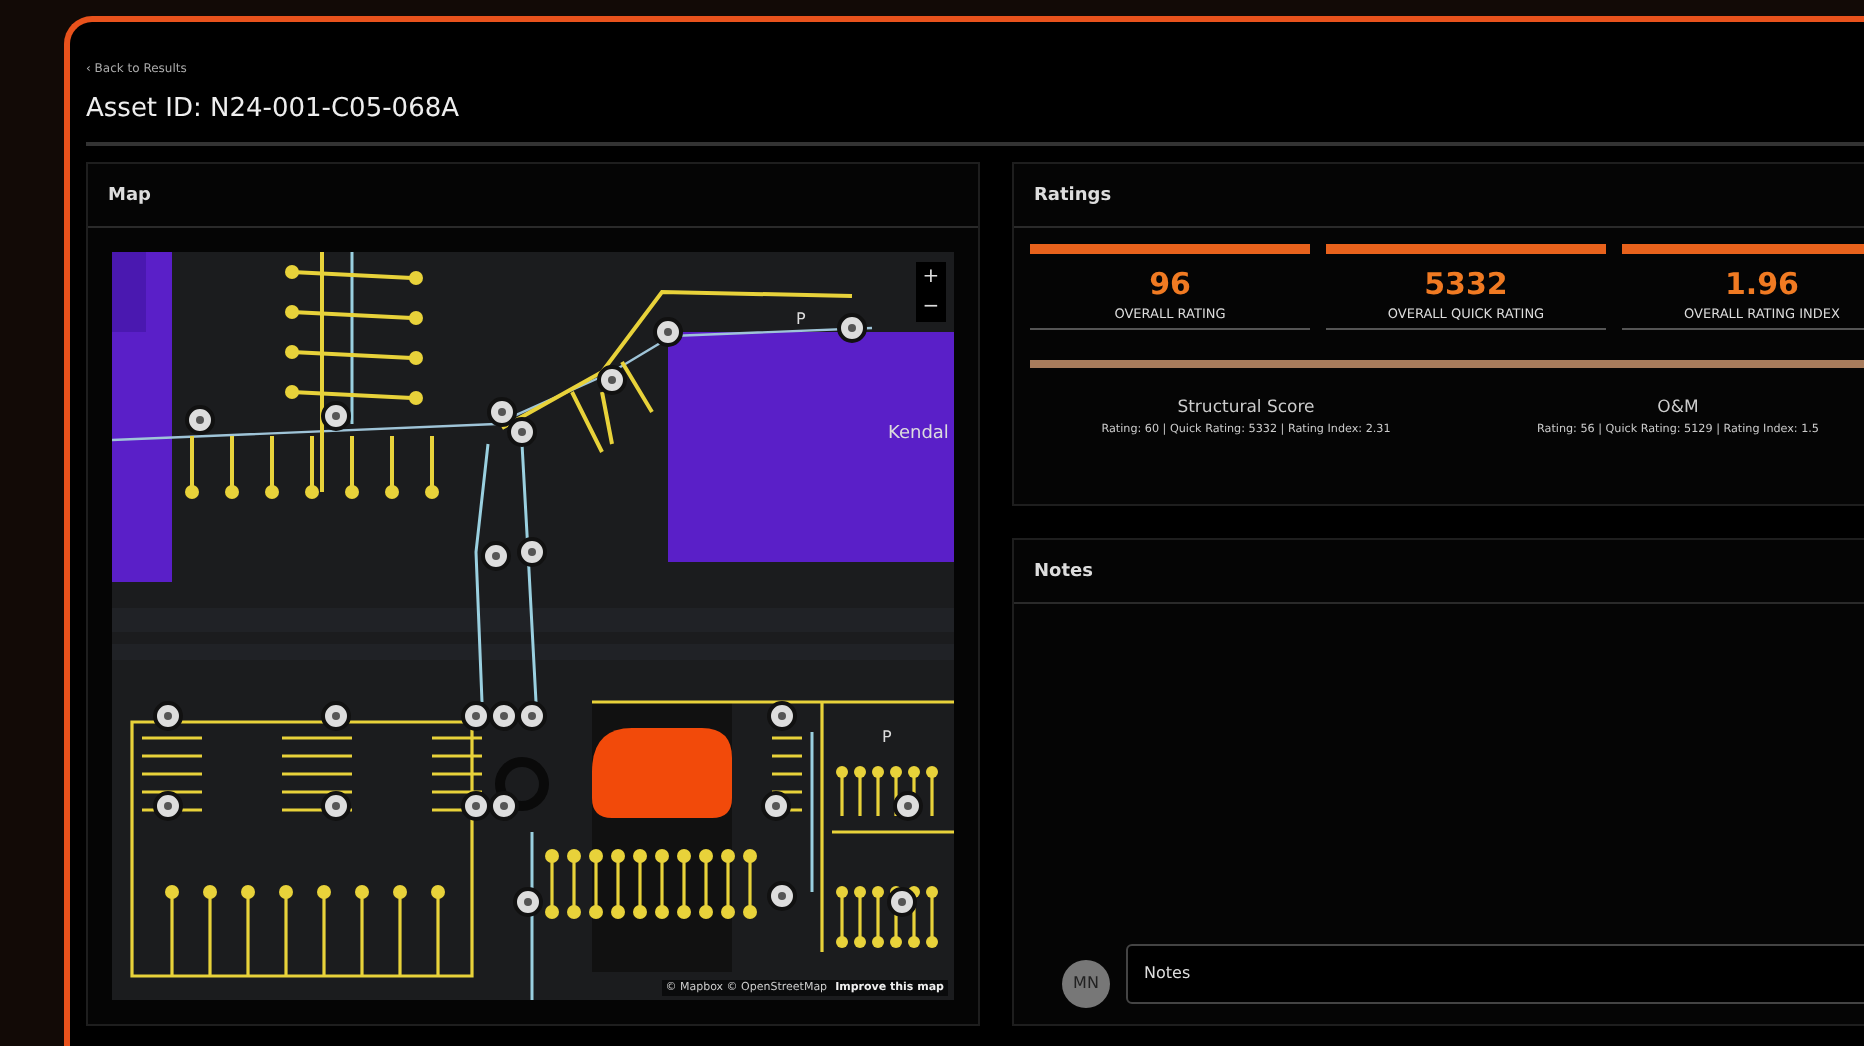 The height and width of the screenshot is (1046, 1864). Describe the element at coordinates (1495, 973) in the screenshot. I see `notes-input-field: Notes` at that location.